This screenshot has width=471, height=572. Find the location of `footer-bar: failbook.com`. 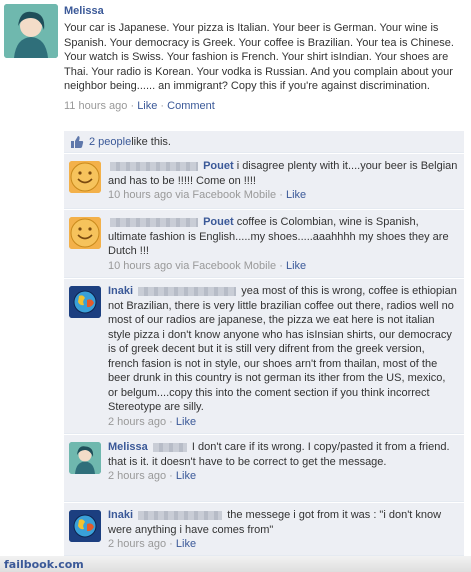

footer-bar: failbook.com is located at coordinates (235, 564).